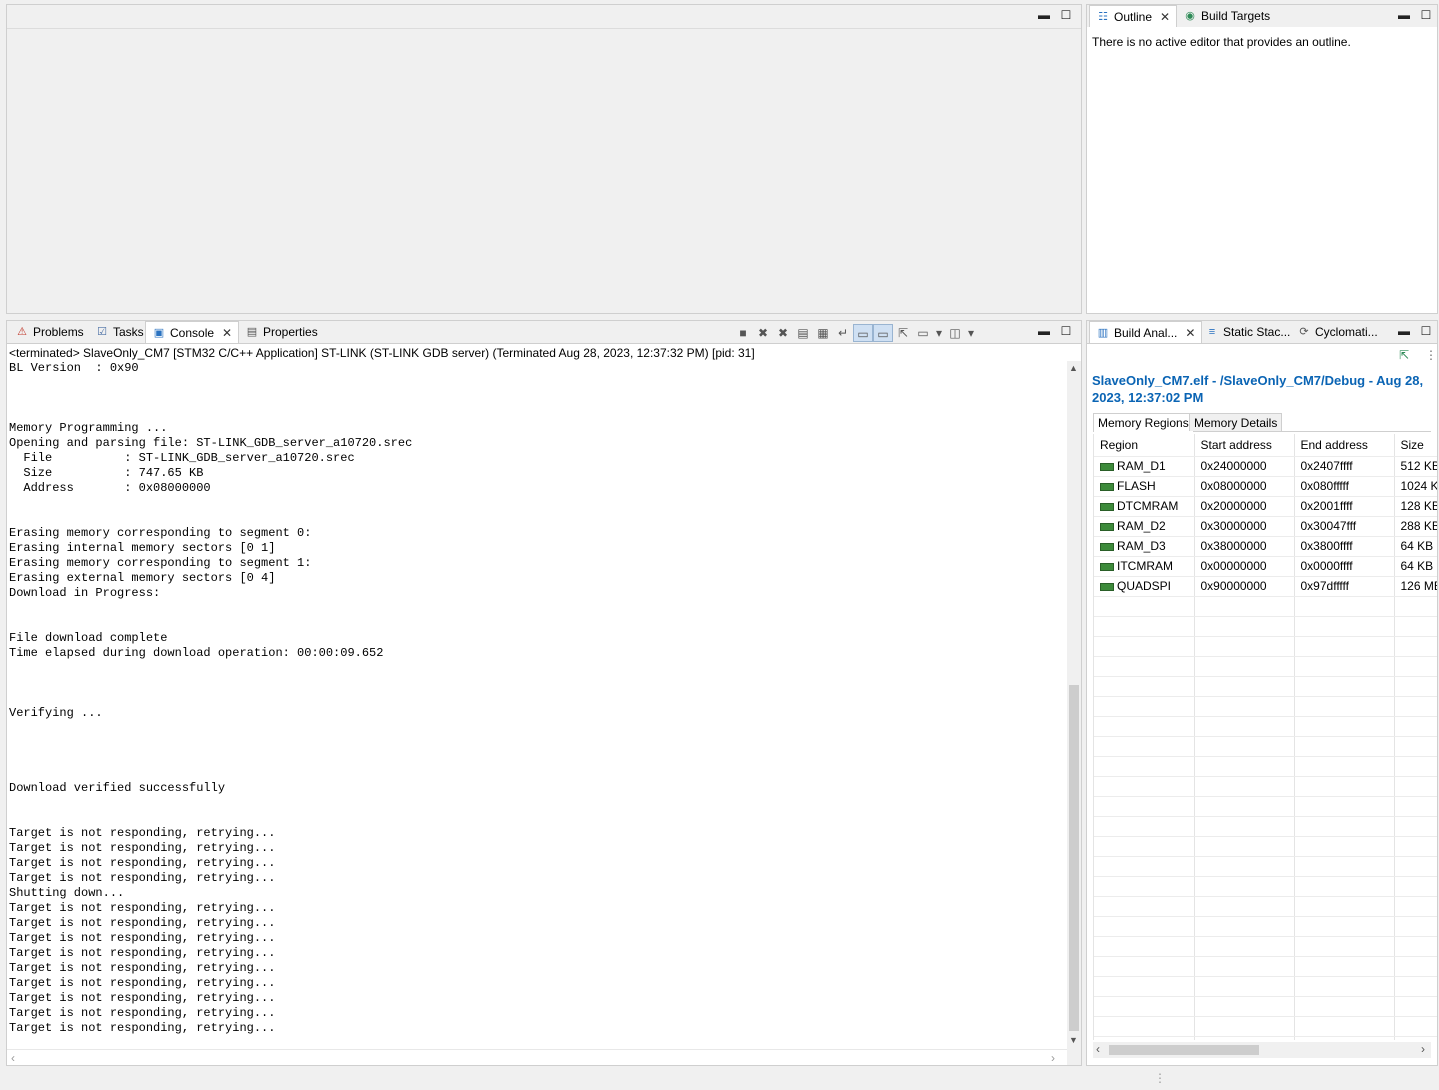  What do you see at coordinates (1190, 16) in the screenshot?
I see `build-targets-icon: ◉` at bounding box center [1190, 16].